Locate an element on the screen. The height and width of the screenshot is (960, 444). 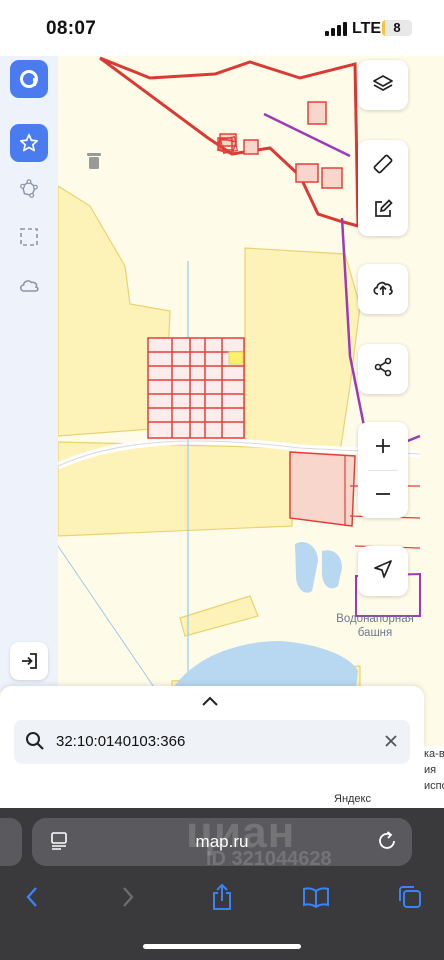
home-indicator is located at coordinates (222, 946).